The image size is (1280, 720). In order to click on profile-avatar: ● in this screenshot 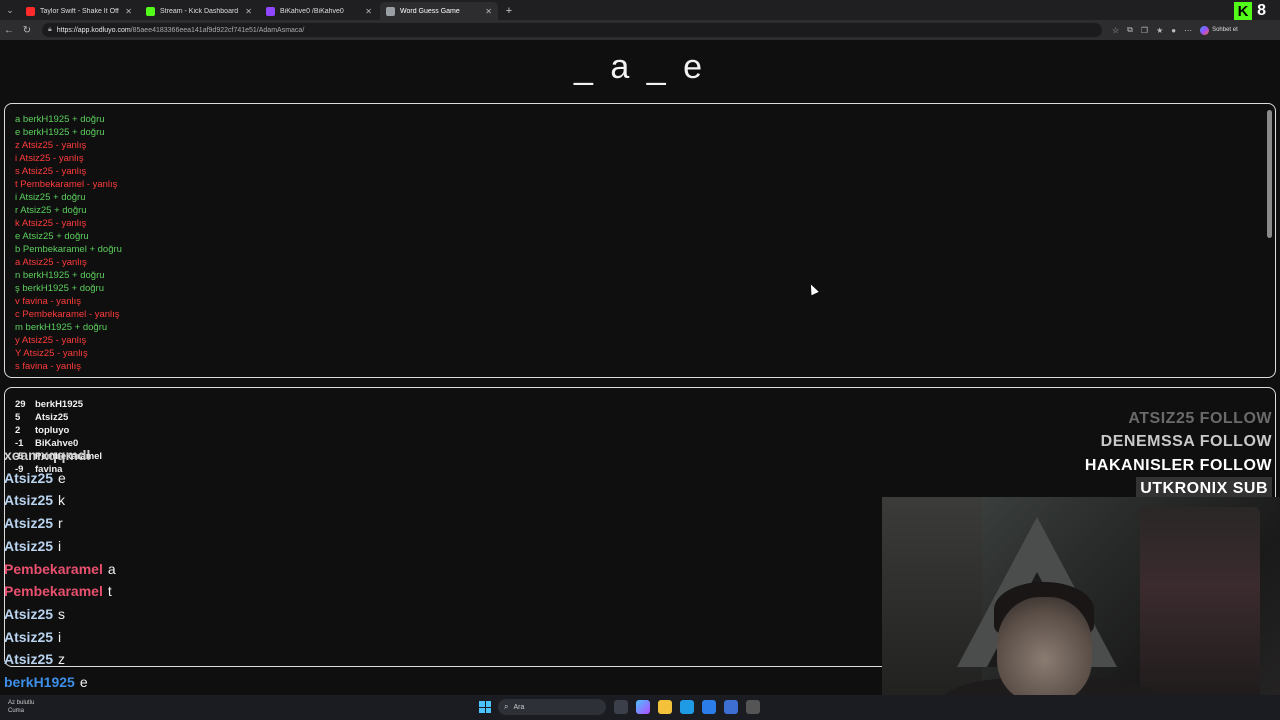, I will do `click(1173, 30)`.